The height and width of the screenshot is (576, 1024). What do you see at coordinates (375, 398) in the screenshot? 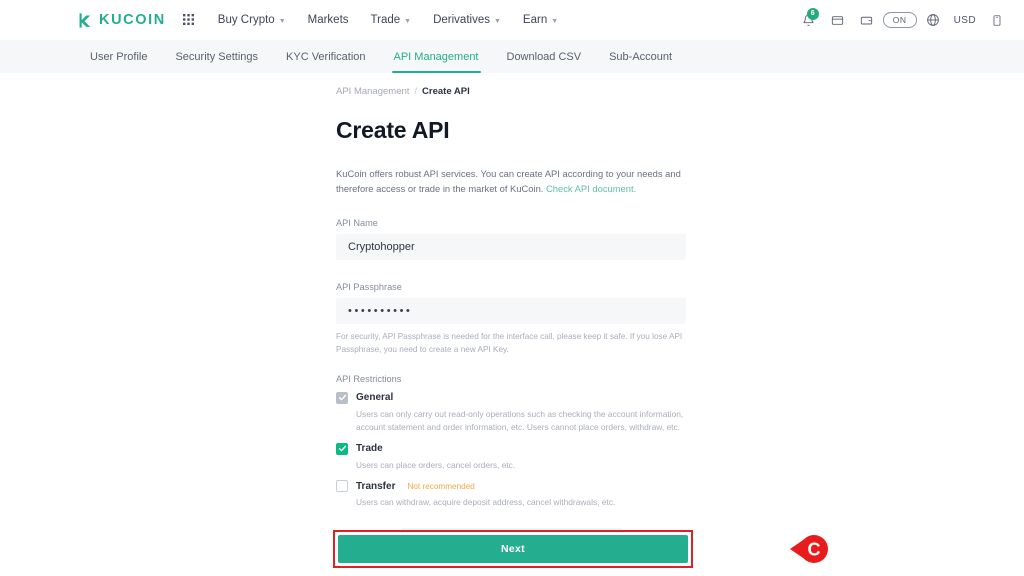
I see `restriction-general-label: General` at bounding box center [375, 398].